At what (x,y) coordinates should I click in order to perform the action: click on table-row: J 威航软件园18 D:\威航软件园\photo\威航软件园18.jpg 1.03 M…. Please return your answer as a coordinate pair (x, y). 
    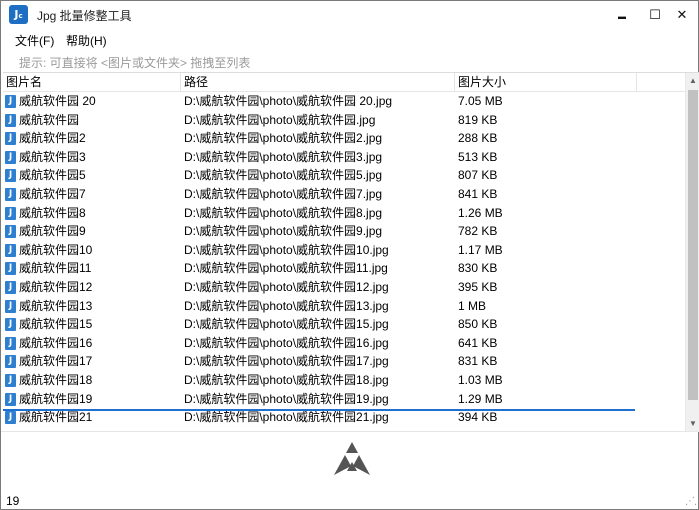
    Looking at the image, I should click on (344, 380).